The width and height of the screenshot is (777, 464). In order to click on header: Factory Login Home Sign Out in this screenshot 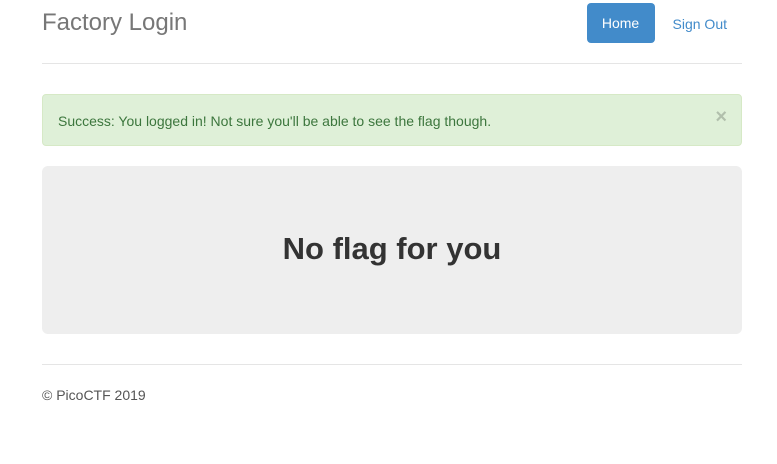, I will do `click(392, 32)`.